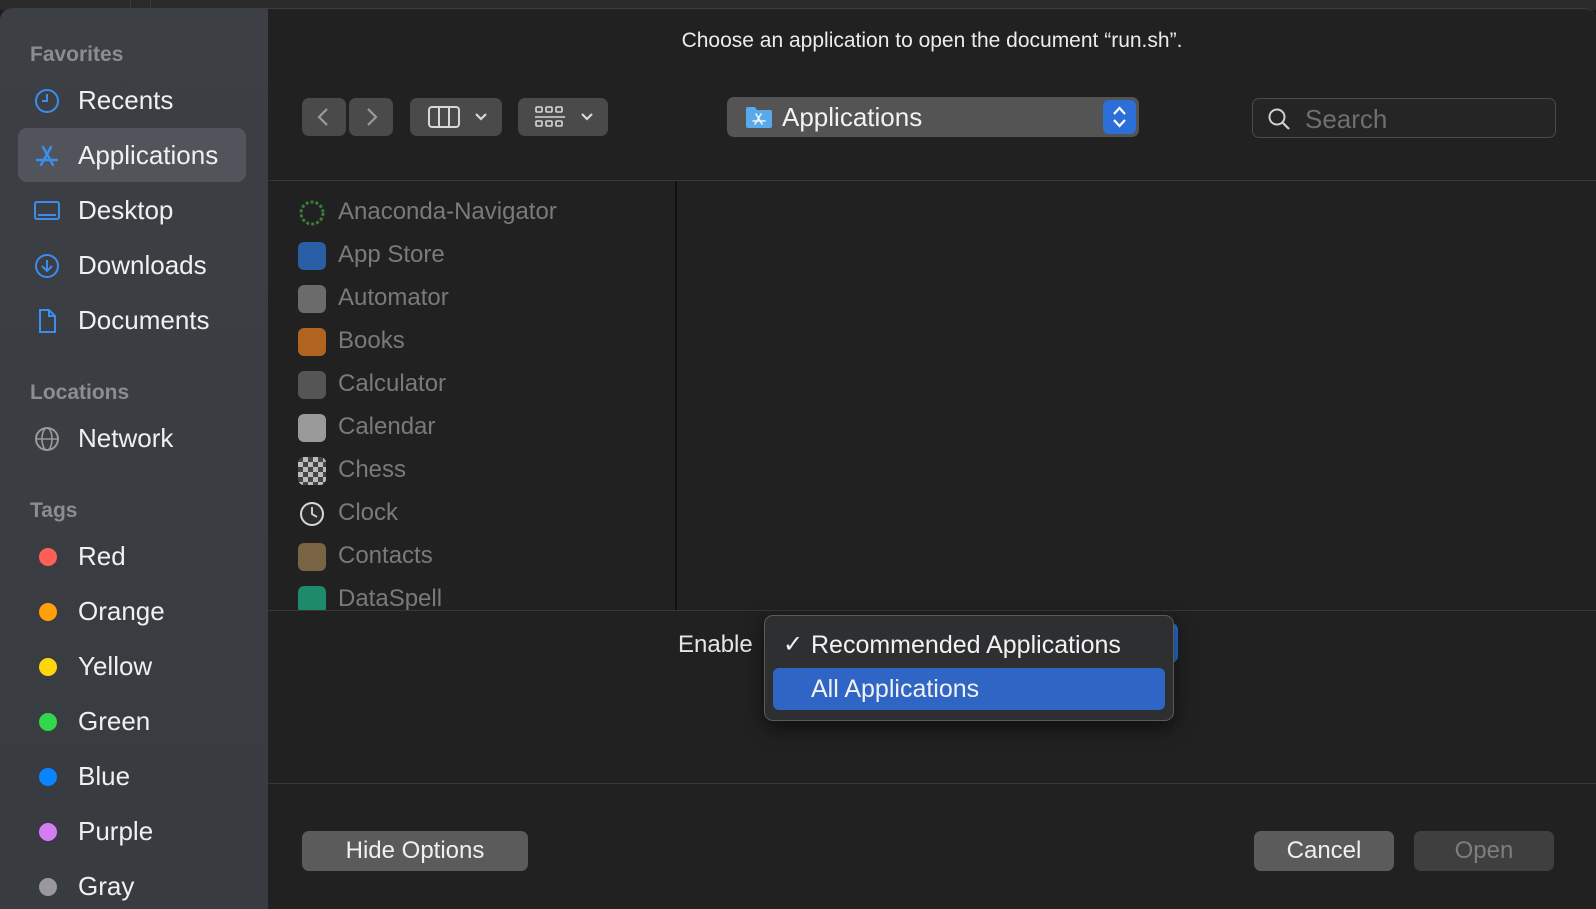 The width and height of the screenshot is (1596, 909). What do you see at coordinates (312, 598) in the screenshot?
I see `dataspell-icon` at bounding box center [312, 598].